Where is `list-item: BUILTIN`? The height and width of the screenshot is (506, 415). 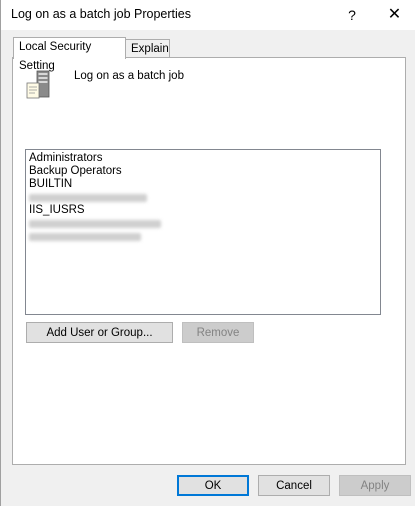 list-item: BUILTIN is located at coordinates (203, 184).